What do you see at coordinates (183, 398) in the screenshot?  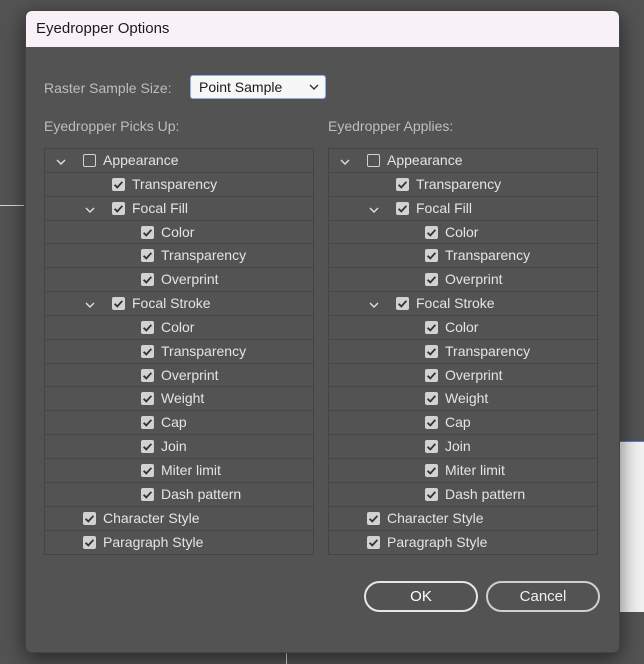 I see `picks-up-label-stroke-weight: Weight` at bounding box center [183, 398].